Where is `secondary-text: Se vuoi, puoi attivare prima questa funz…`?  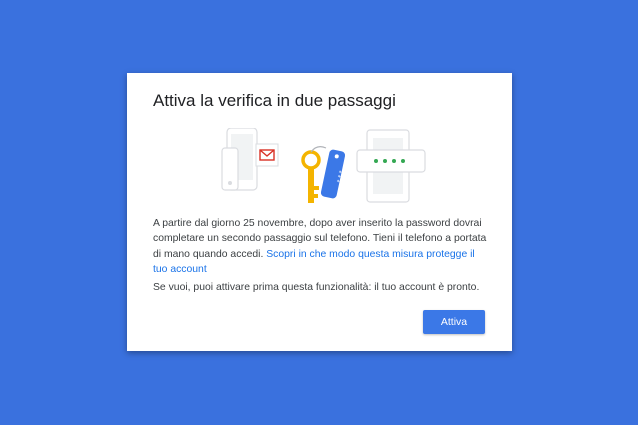 secondary-text: Se vuoi, puoi attivare prima questa funz… is located at coordinates (316, 287).